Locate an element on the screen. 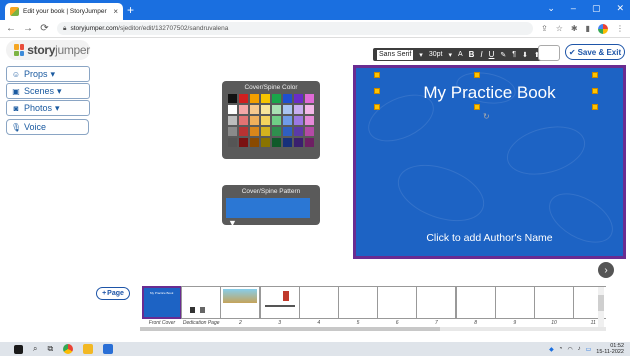 The image size is (630, 356). font-family-select: Sans Serif is located at coordinates (395, 54).